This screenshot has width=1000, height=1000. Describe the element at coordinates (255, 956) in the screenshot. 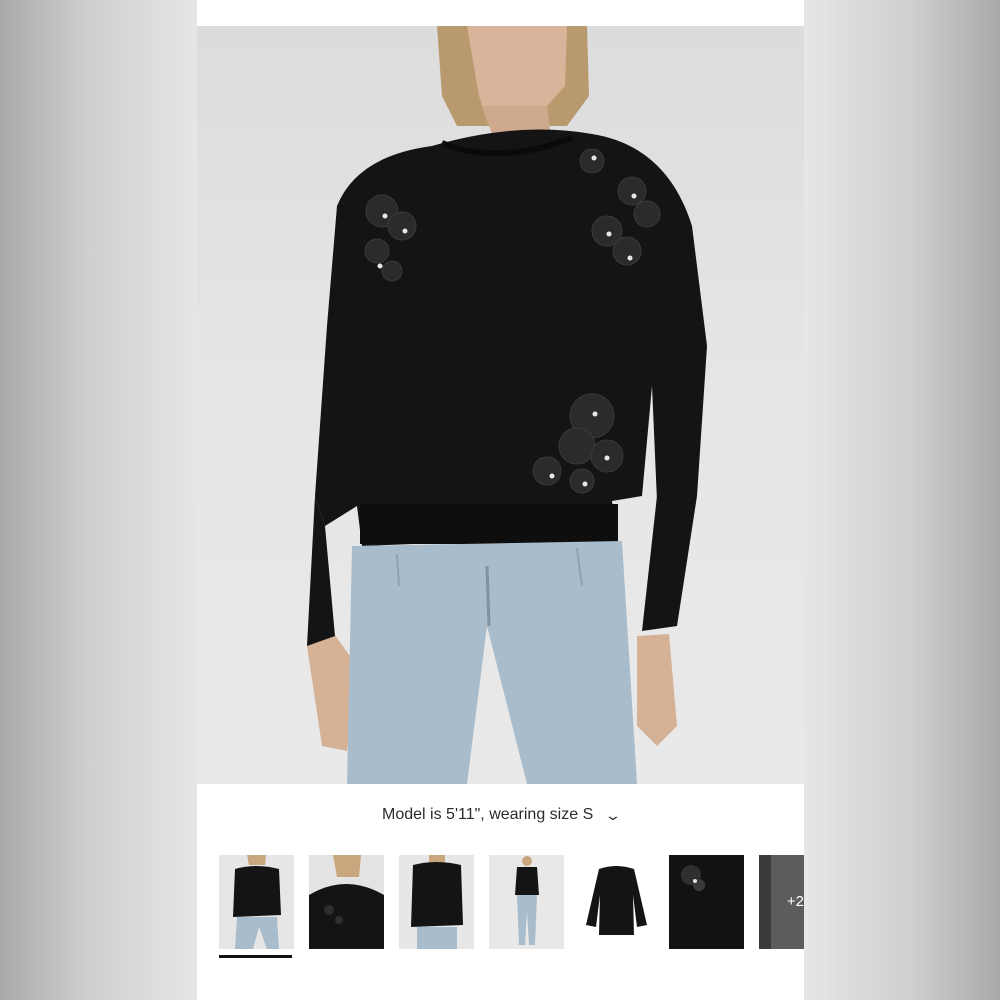

I see `selected-thumbnail-indicator` at that location.